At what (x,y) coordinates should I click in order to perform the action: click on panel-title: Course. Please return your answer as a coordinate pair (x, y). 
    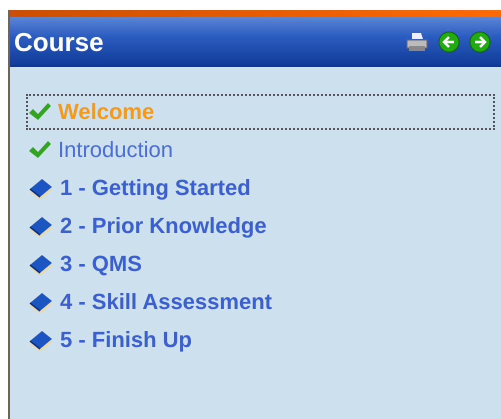
    Looking at the image, I should click on (59, 42).